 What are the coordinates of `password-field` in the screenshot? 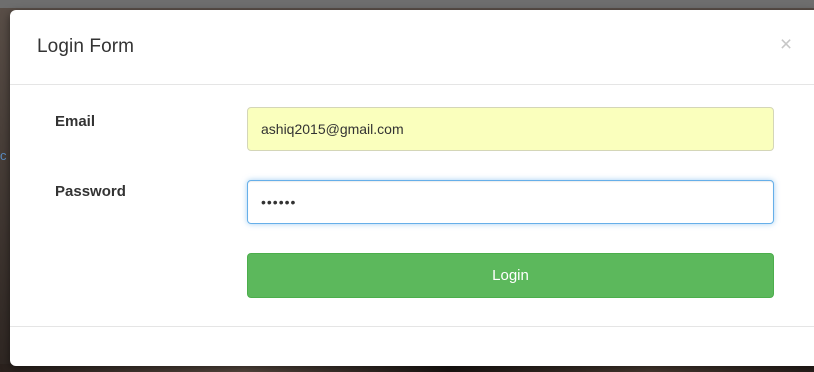 It's located at (510, 202).